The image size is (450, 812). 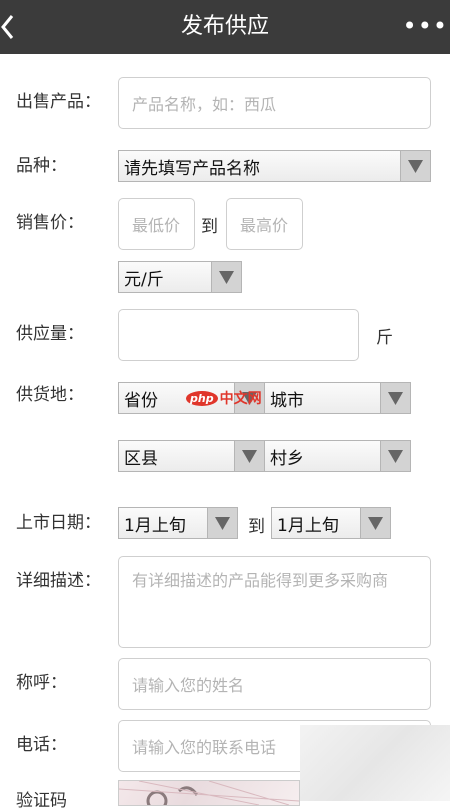 I want to click on min-price-input: 最低价, so click(x=156, y=224).